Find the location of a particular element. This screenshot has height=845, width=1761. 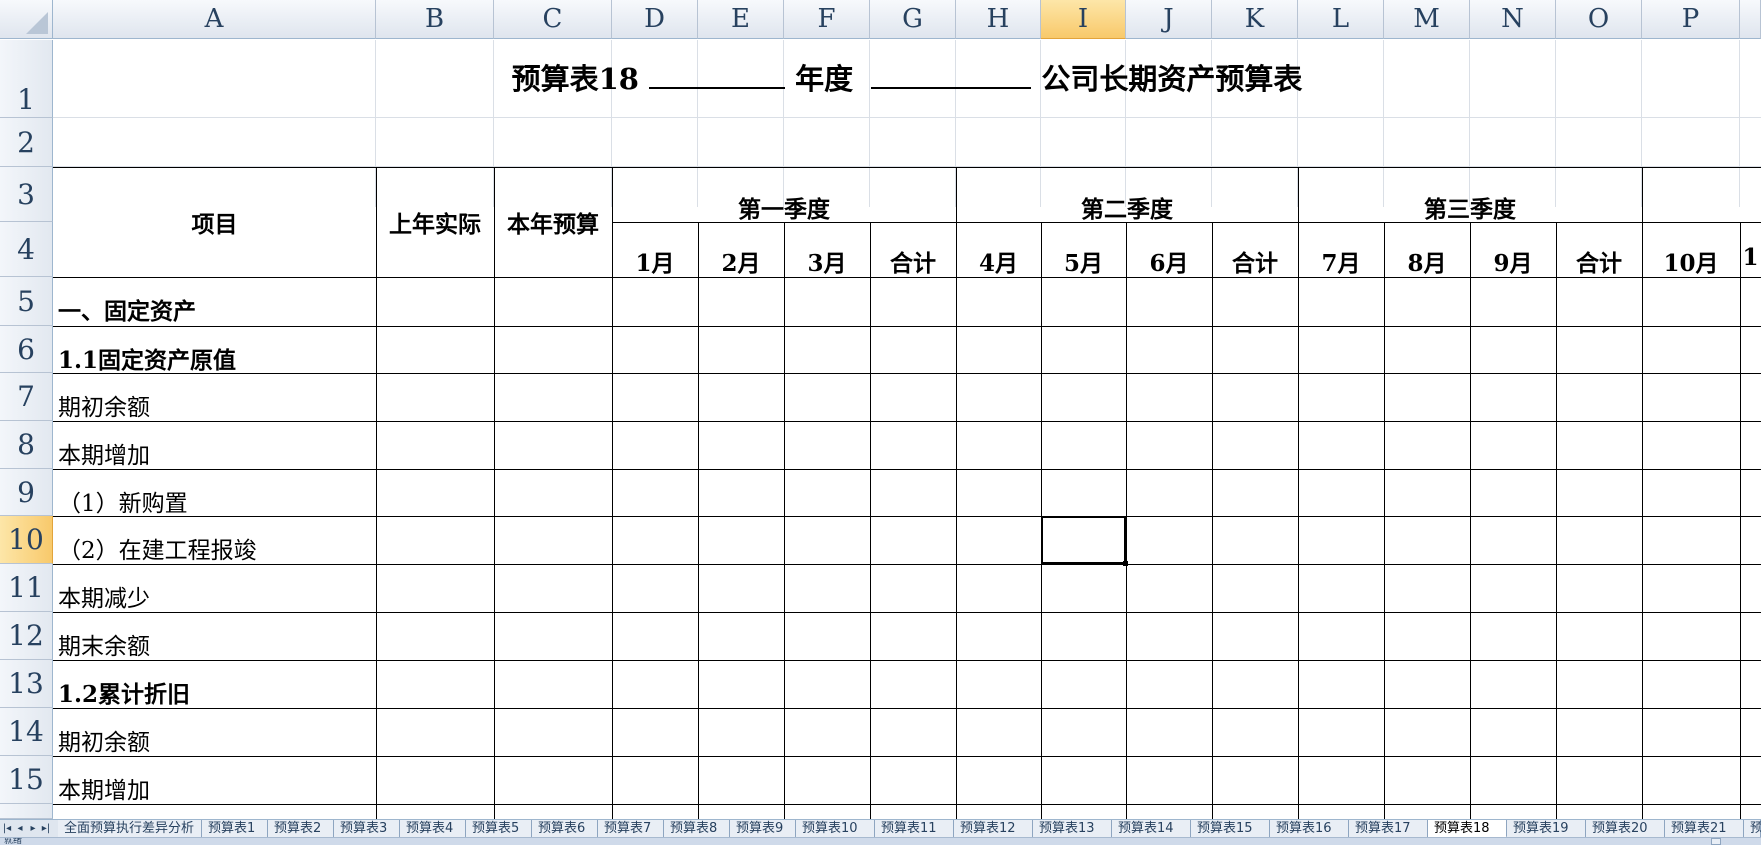

quarter-header-2: 第二季度 is located at coordinates (1127, 207).